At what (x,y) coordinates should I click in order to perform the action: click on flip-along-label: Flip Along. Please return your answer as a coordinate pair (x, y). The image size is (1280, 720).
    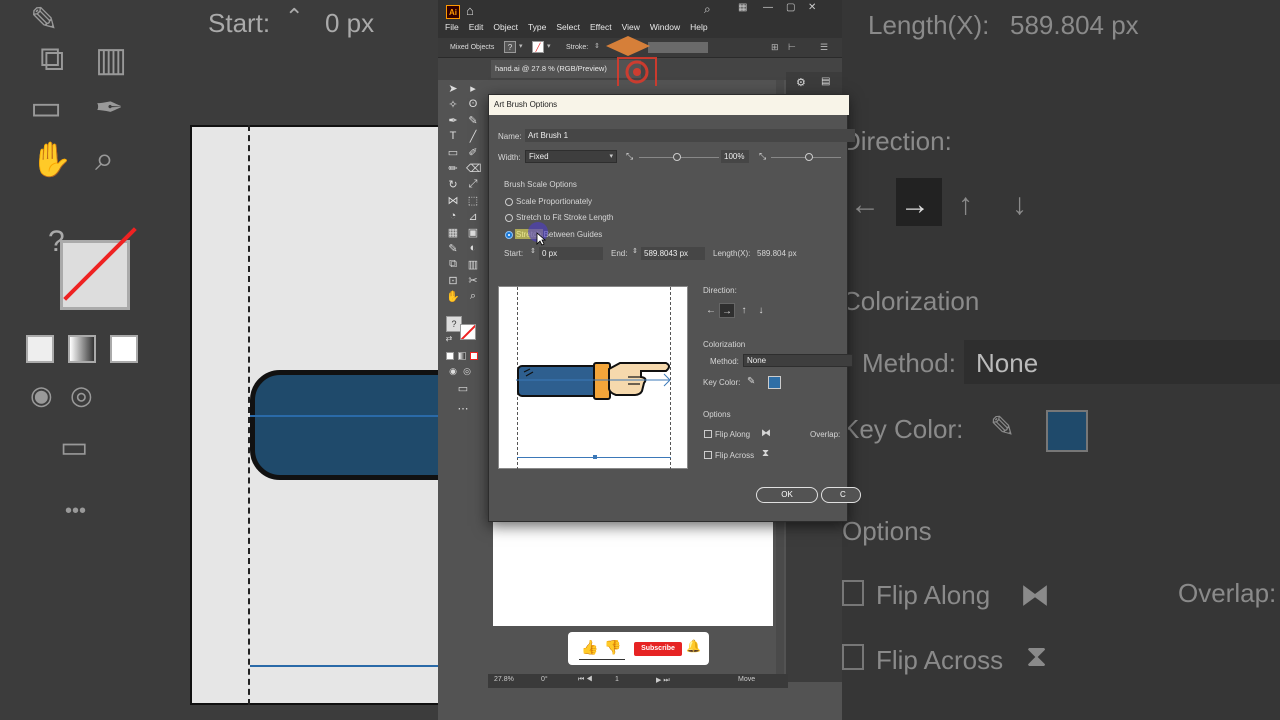
    Looking at the image, I should click on (732, 434).